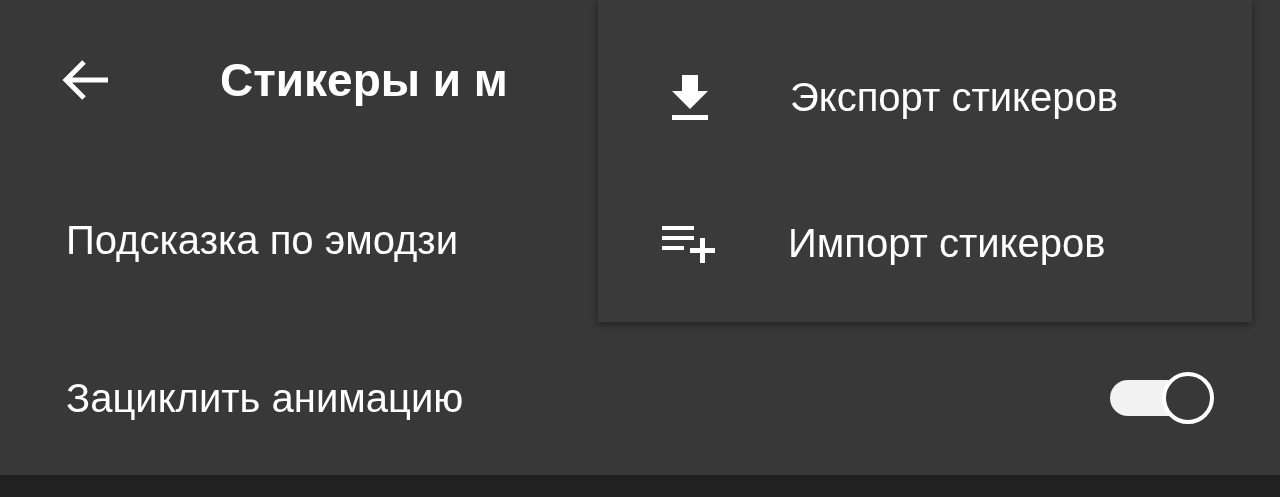  I want to click on toggle-switch, so click(1162, 397).